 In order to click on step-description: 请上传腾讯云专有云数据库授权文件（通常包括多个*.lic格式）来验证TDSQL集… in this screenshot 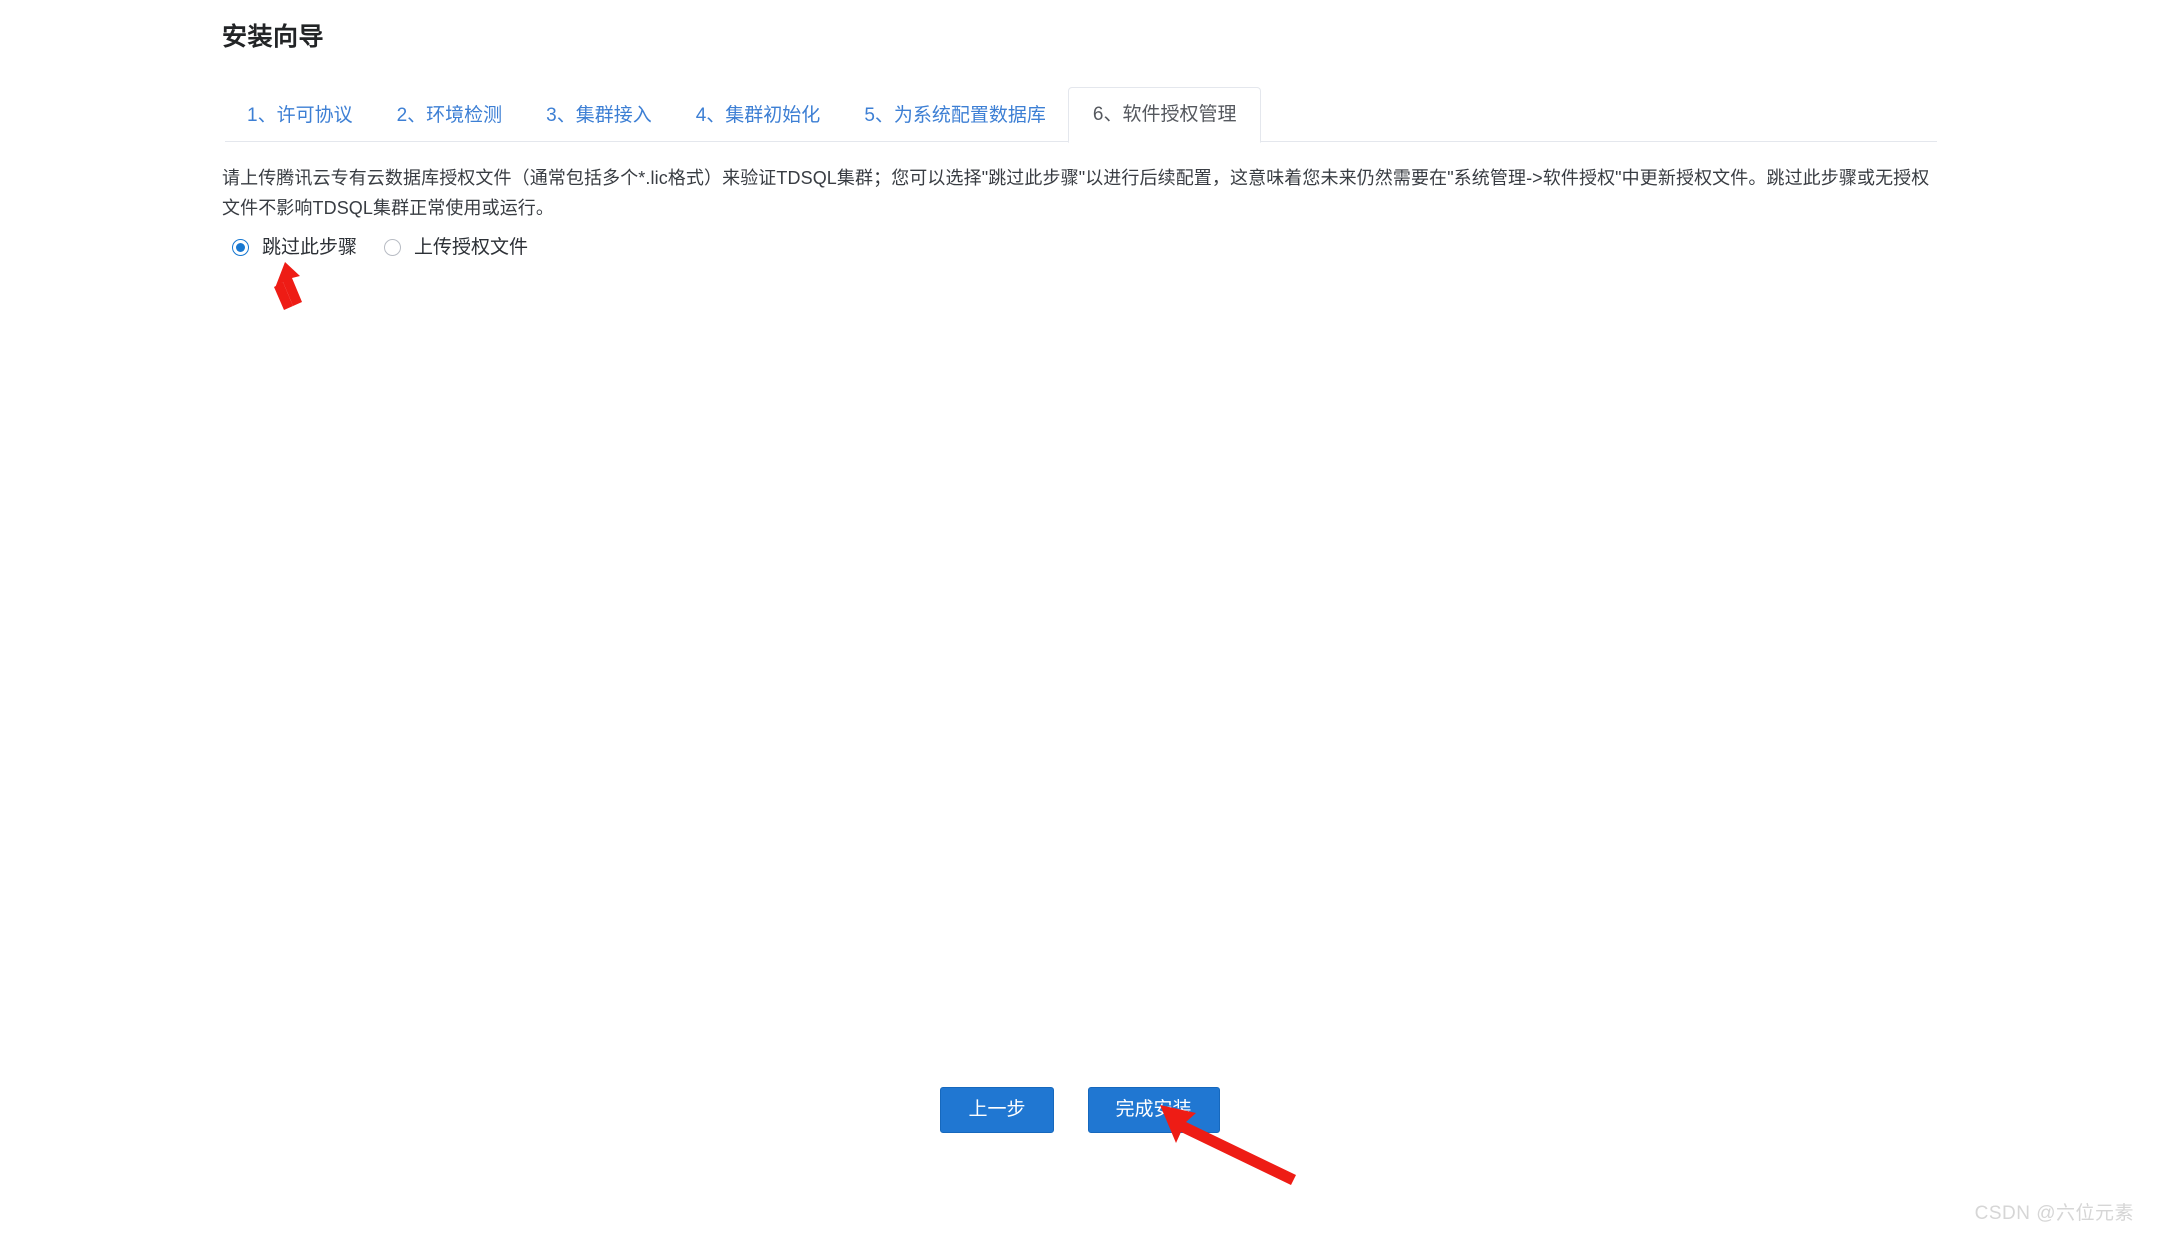, I will do `click(1076, 193)`.